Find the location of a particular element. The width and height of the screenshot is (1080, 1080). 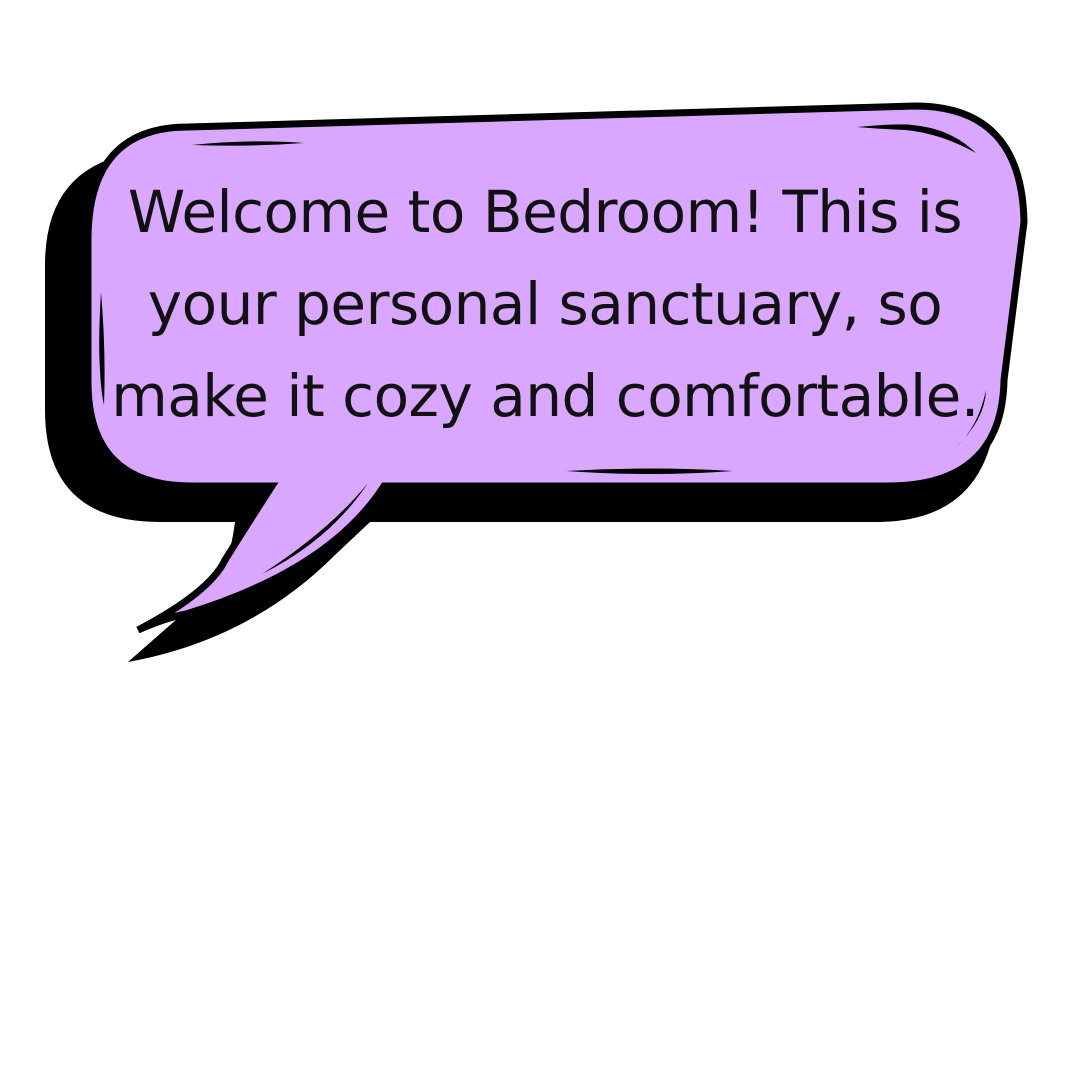

bubble-text-line-1: Welcome to Bedroom! This is is located at coordinates (545, 212).